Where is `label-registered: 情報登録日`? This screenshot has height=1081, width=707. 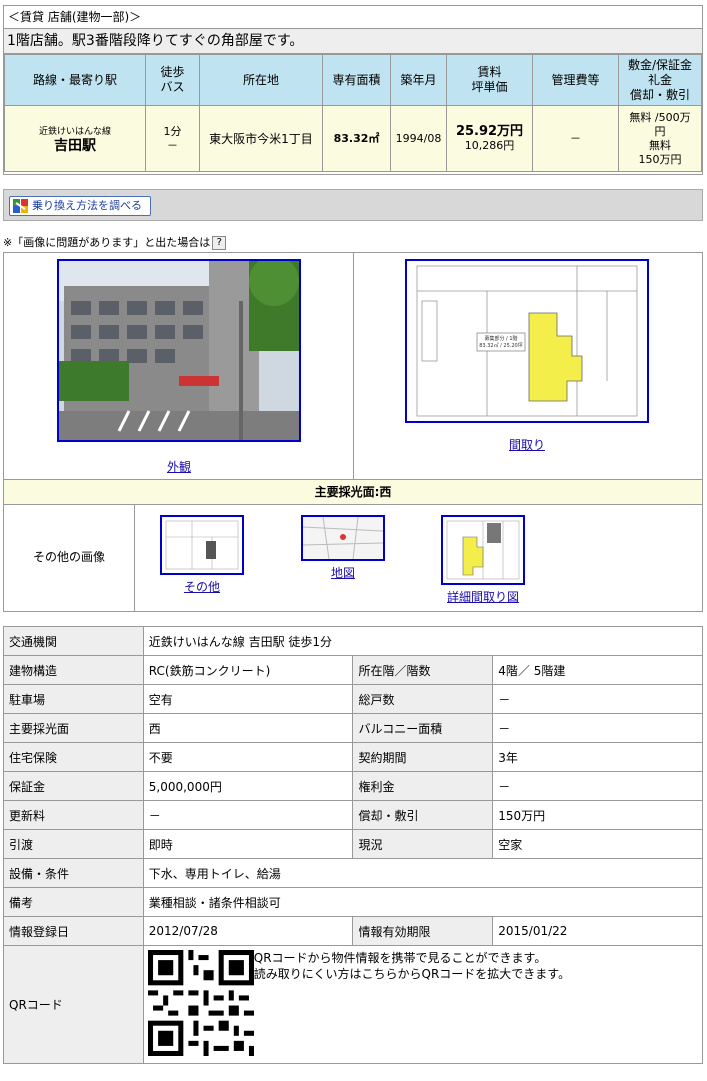
label-registered: 情報登録日 is located at coordinates (73, 931).